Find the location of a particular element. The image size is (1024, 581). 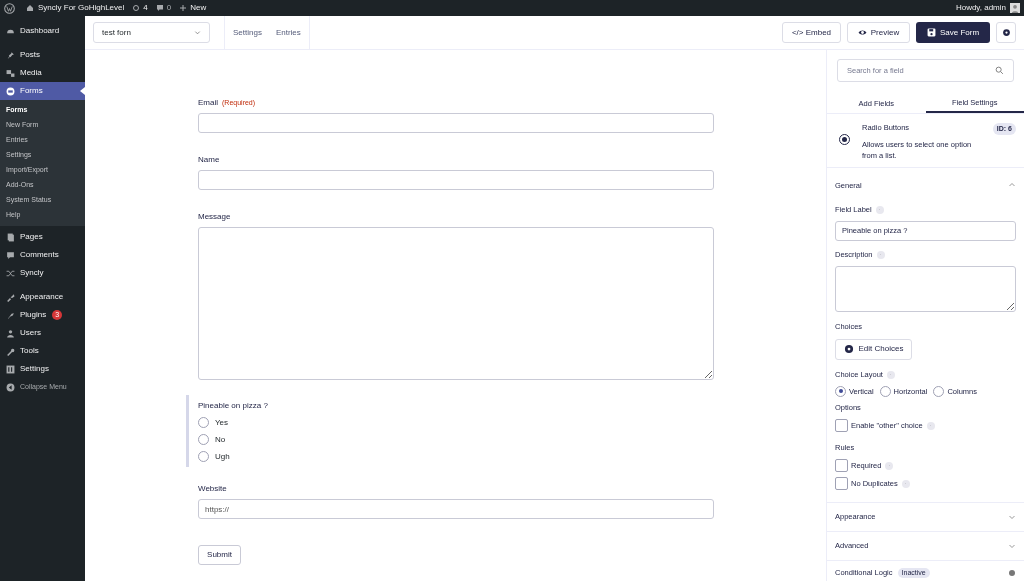

forms-icon is located at coordinates (10, 91).